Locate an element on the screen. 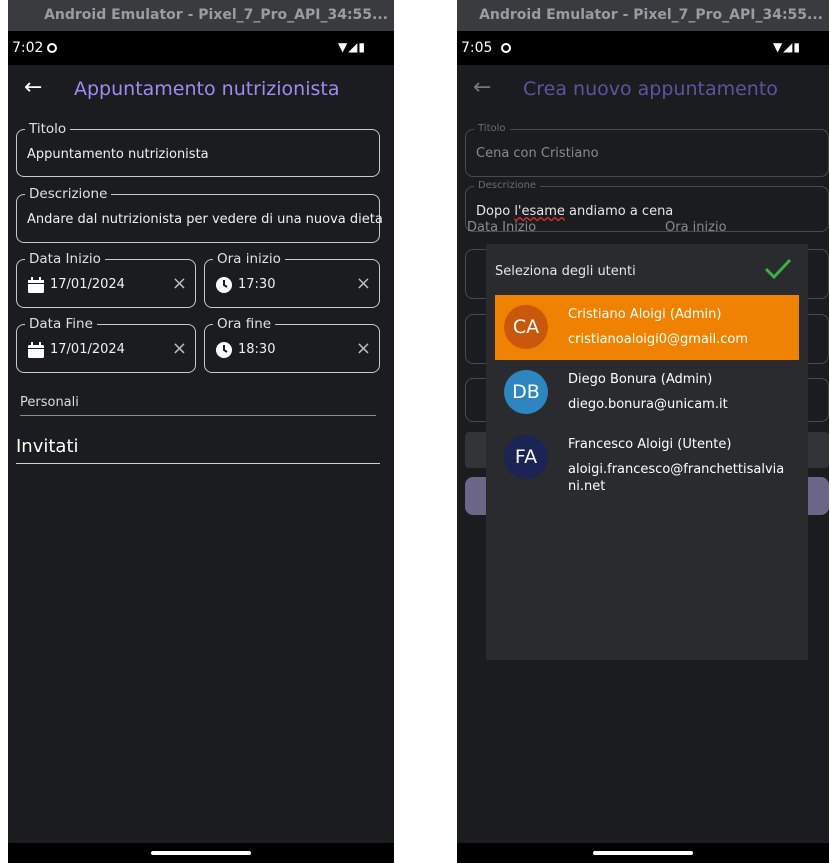  personal-selector: Personali is located at coordinates (49, 402).